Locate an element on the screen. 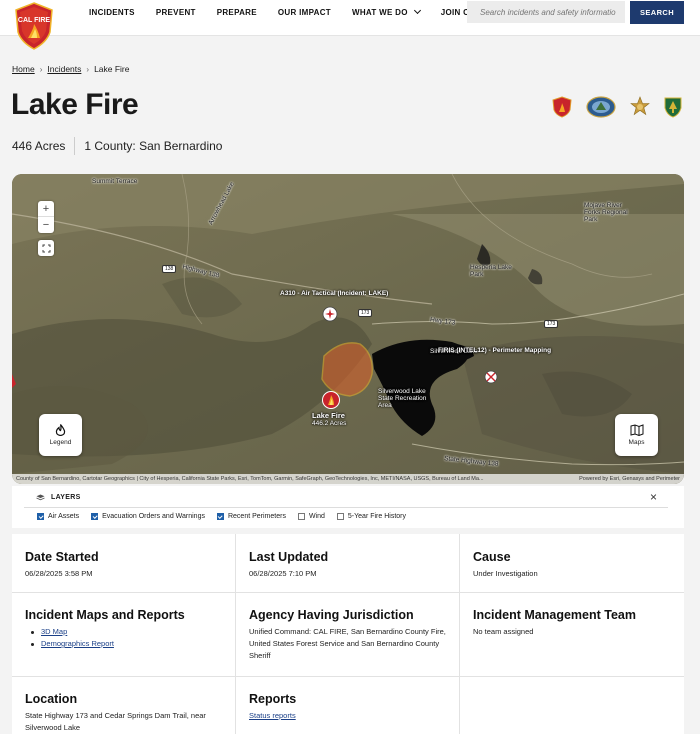 The image size is (700, 734). last-updated-cell: Last Updated 06/28/2025 7:10 PM is located at coordinates (349, 565).